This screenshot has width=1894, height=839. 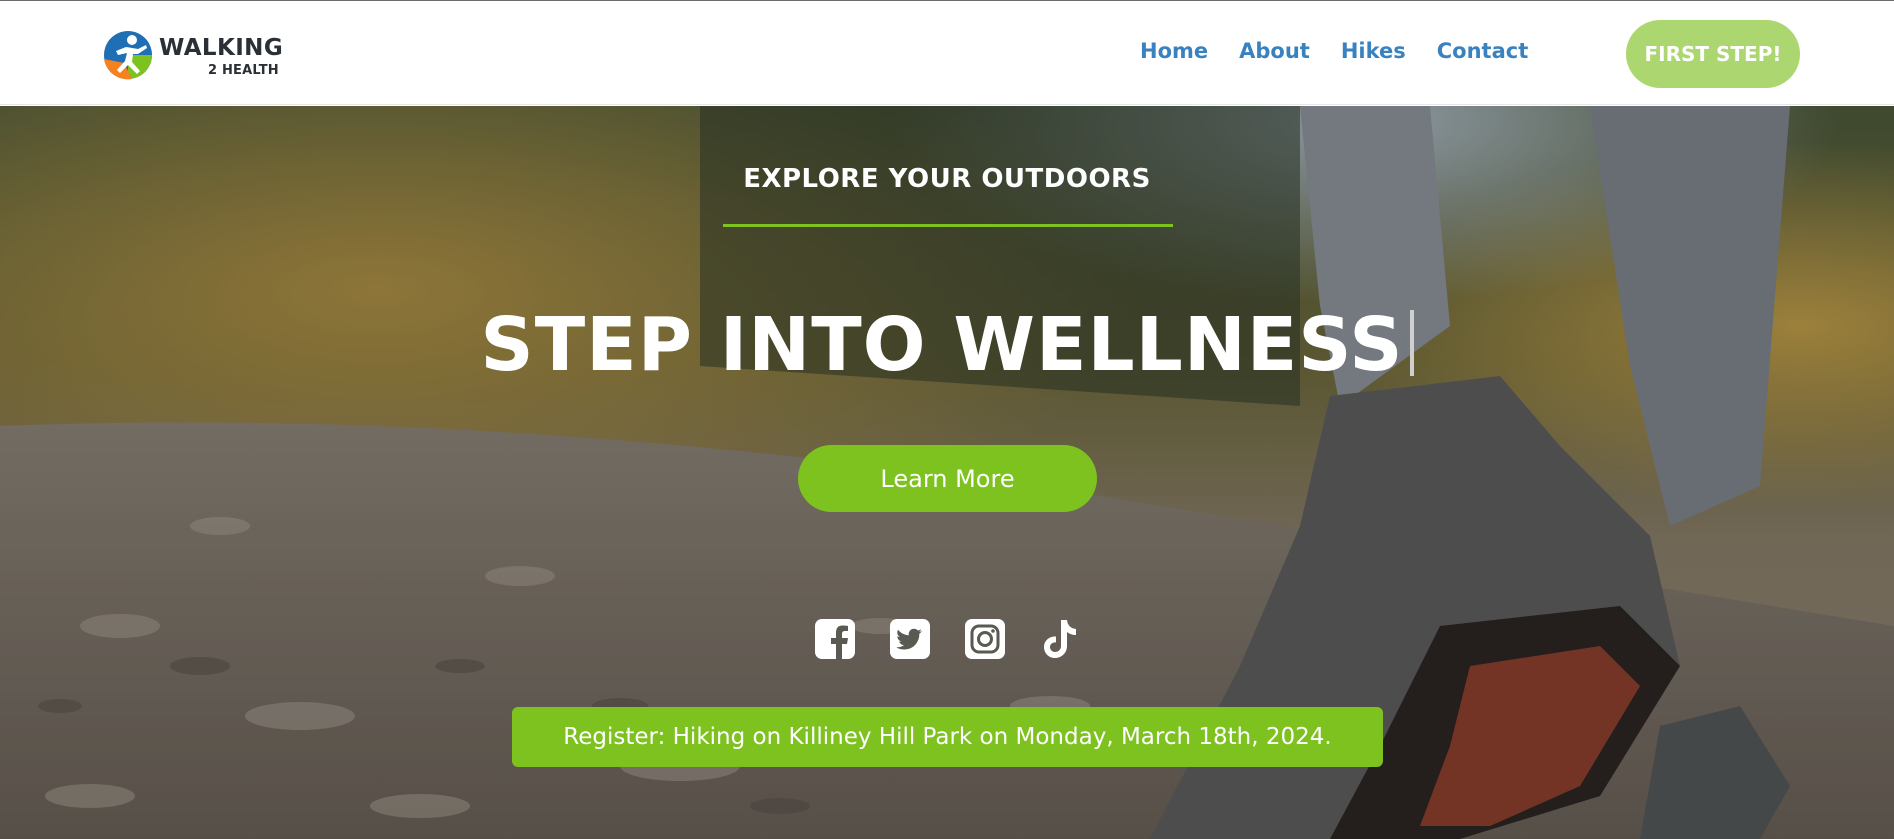 What do you see at coordinates (243, 70) in the screenshot?
I see `logo-tagline: 2 HEALTH` at bounding box center [243, 70].